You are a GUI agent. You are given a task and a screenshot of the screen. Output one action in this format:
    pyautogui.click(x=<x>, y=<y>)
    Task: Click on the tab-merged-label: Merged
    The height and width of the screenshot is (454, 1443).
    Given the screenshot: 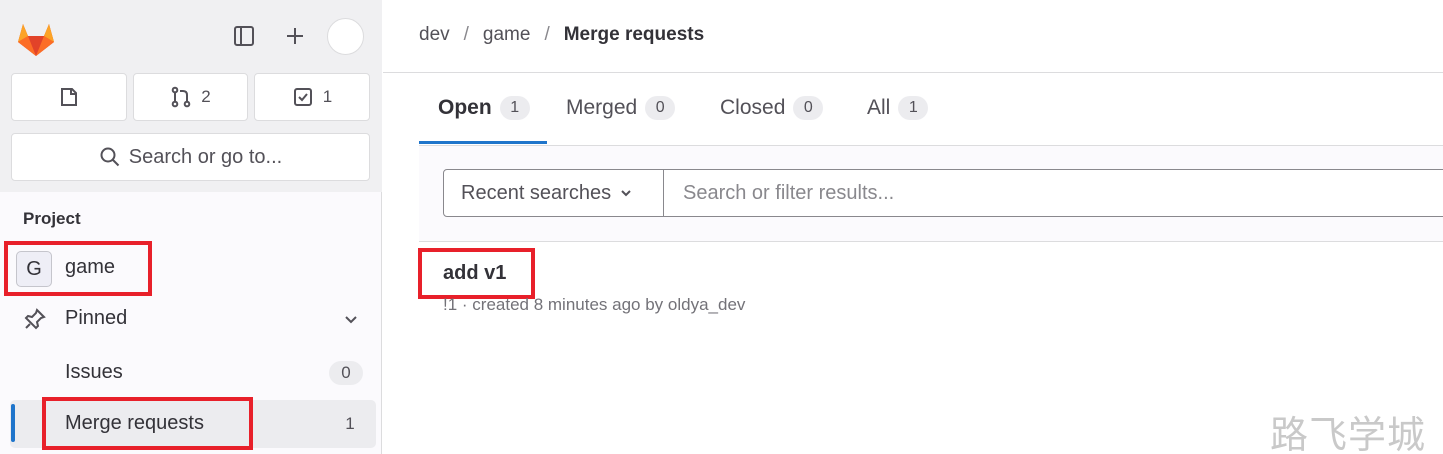 What is the action you would take?
    pyautogui.click(x=602, y=107)
    